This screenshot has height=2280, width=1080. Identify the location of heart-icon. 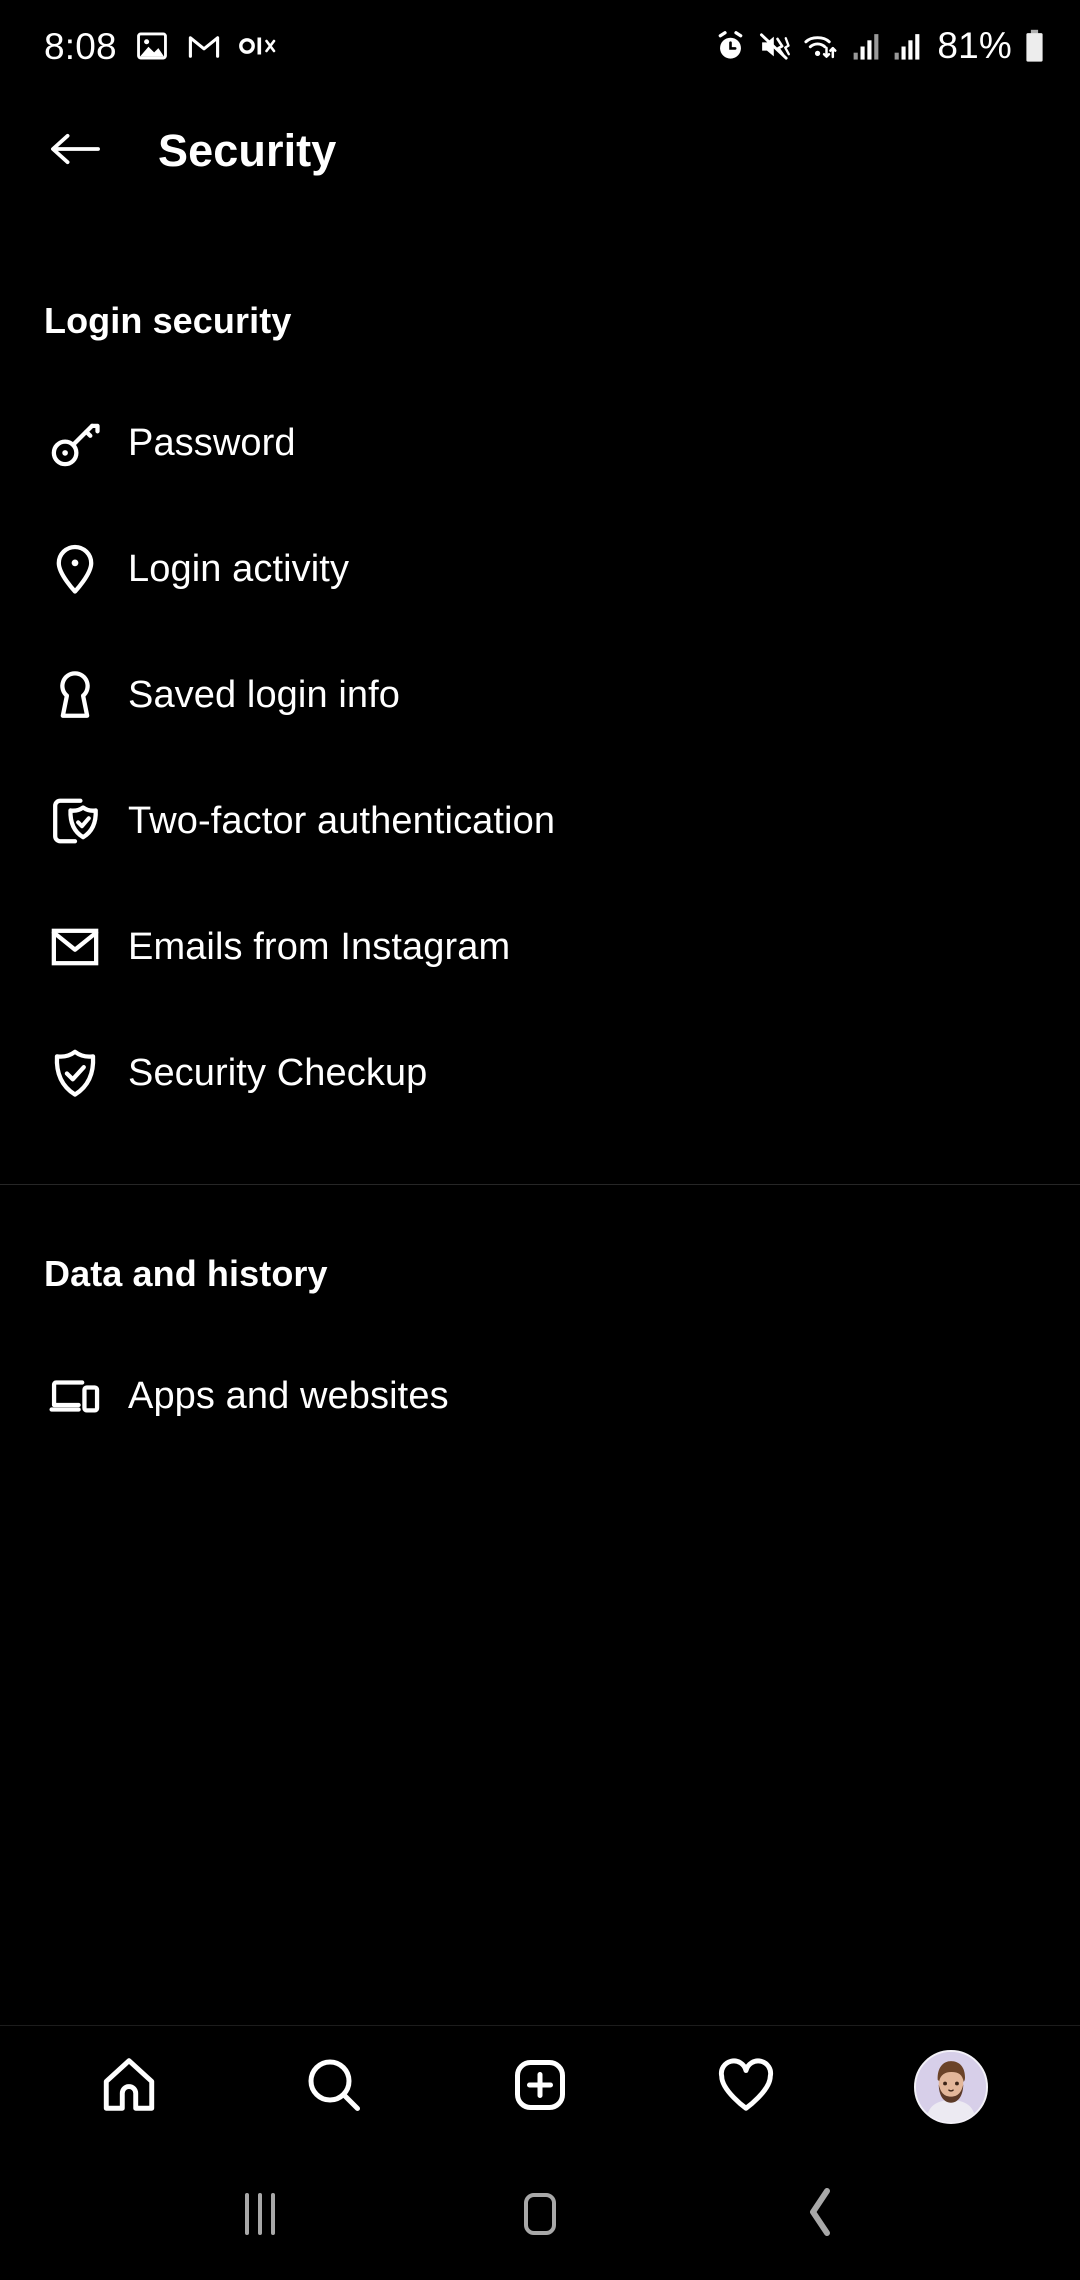
(746, 2087).